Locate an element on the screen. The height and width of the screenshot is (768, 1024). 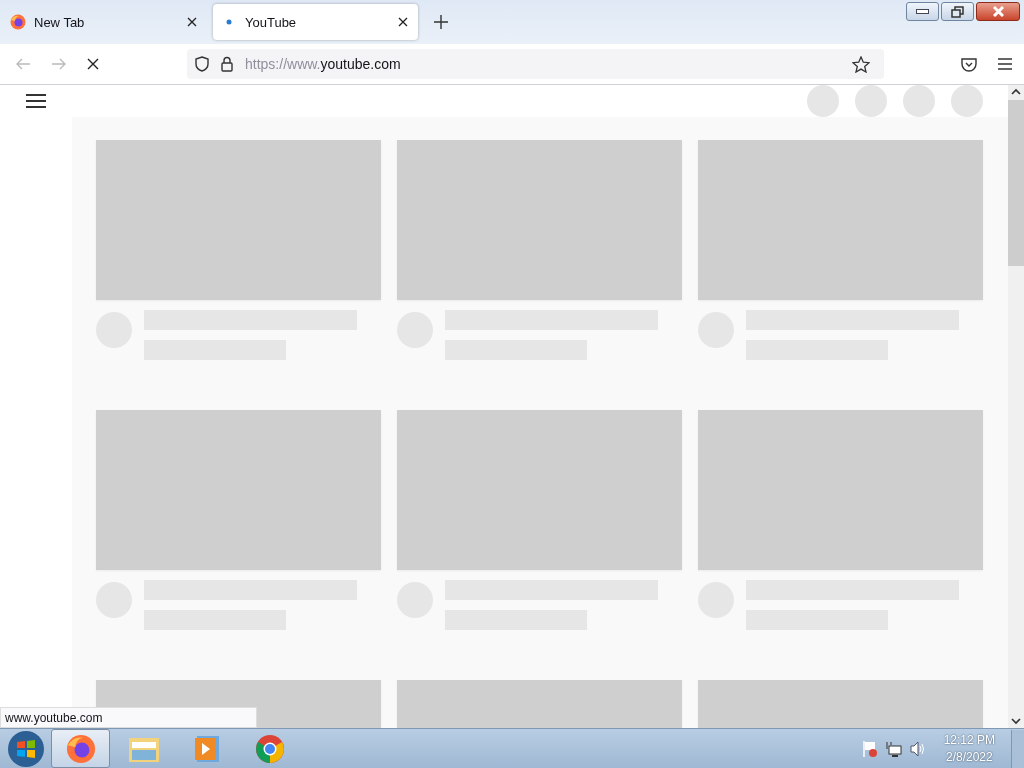
star-icon is located at coordinates (861, 64).